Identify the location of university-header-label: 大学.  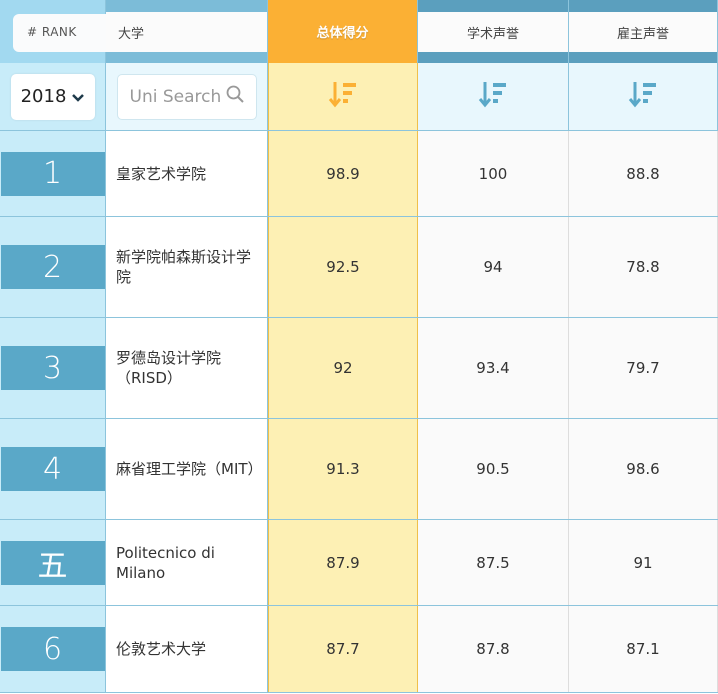
(186, 32).